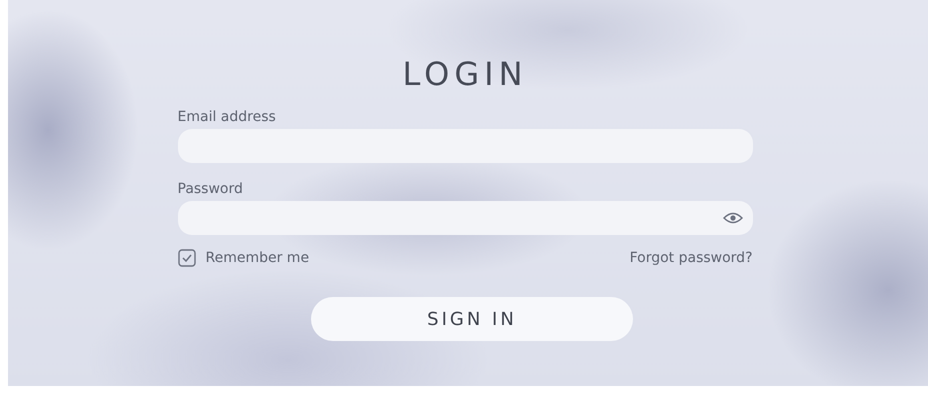 The width and height of the screenshot is (928, 403). Describe the element at coordinates (465, 218) in the screenshot. I see `password-field` at that location.